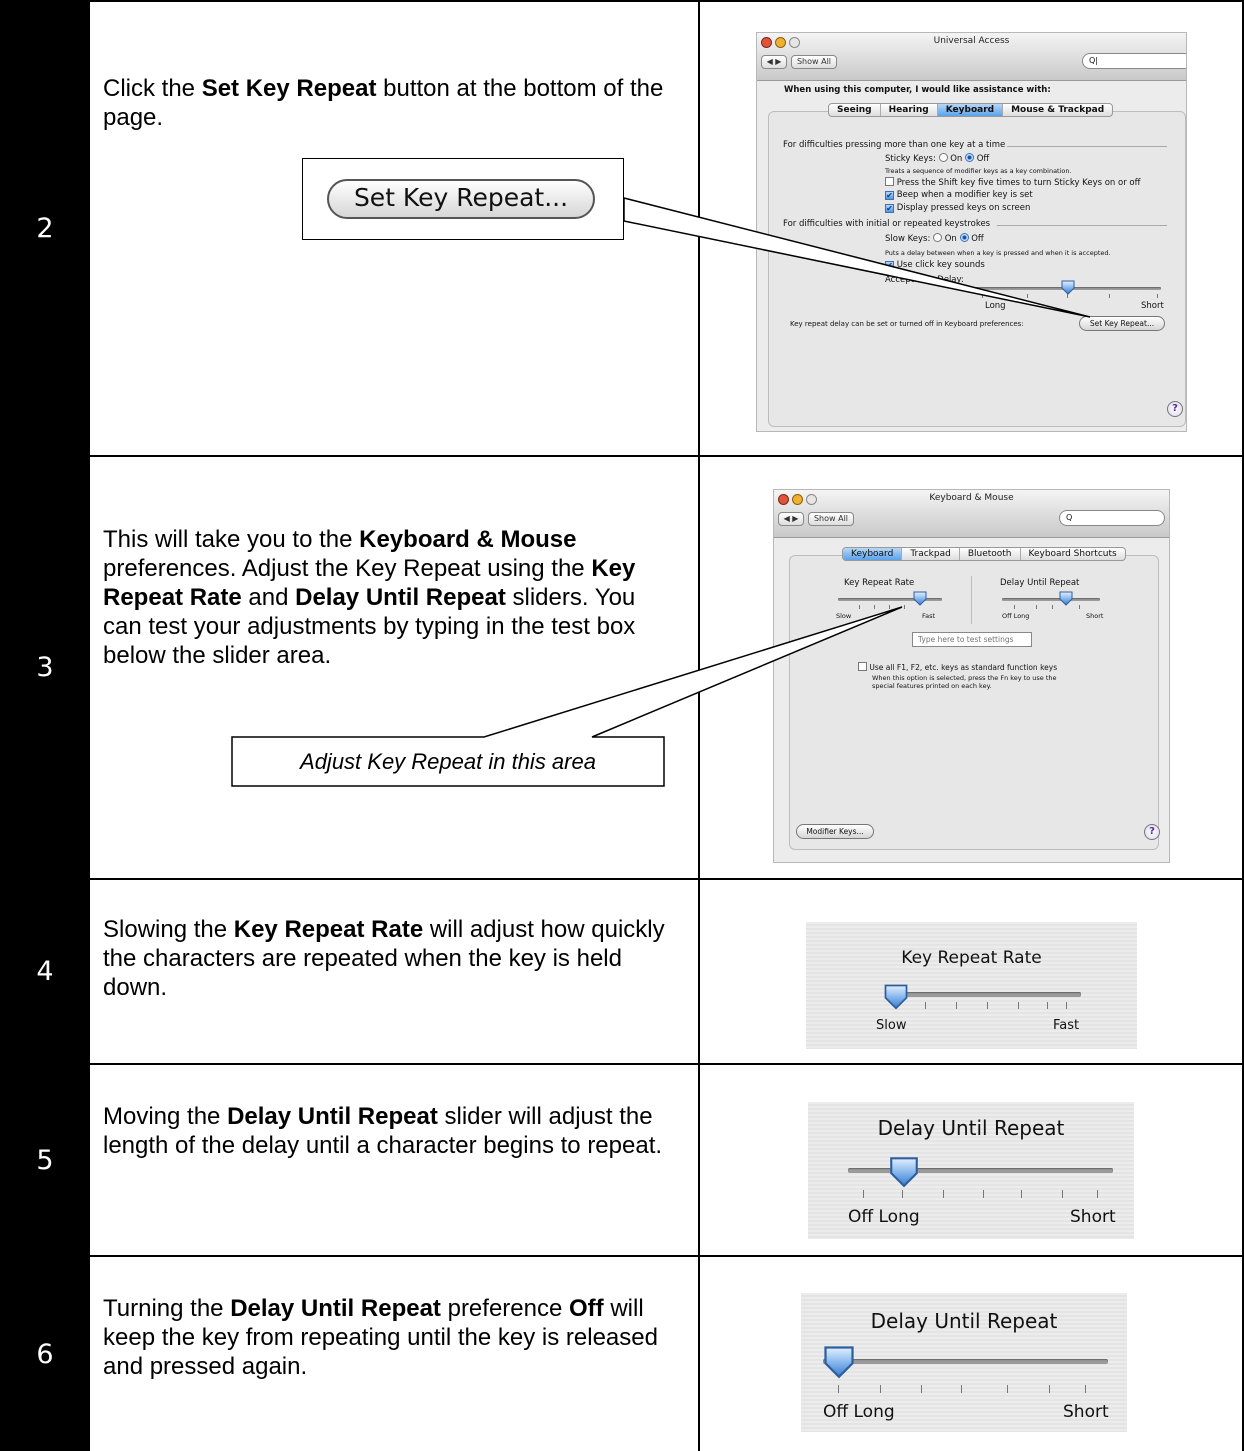 The image size is (1244, 1451). I want to click on sticky-keys-row: Sticky Keys: On Off, so click(937, 158).